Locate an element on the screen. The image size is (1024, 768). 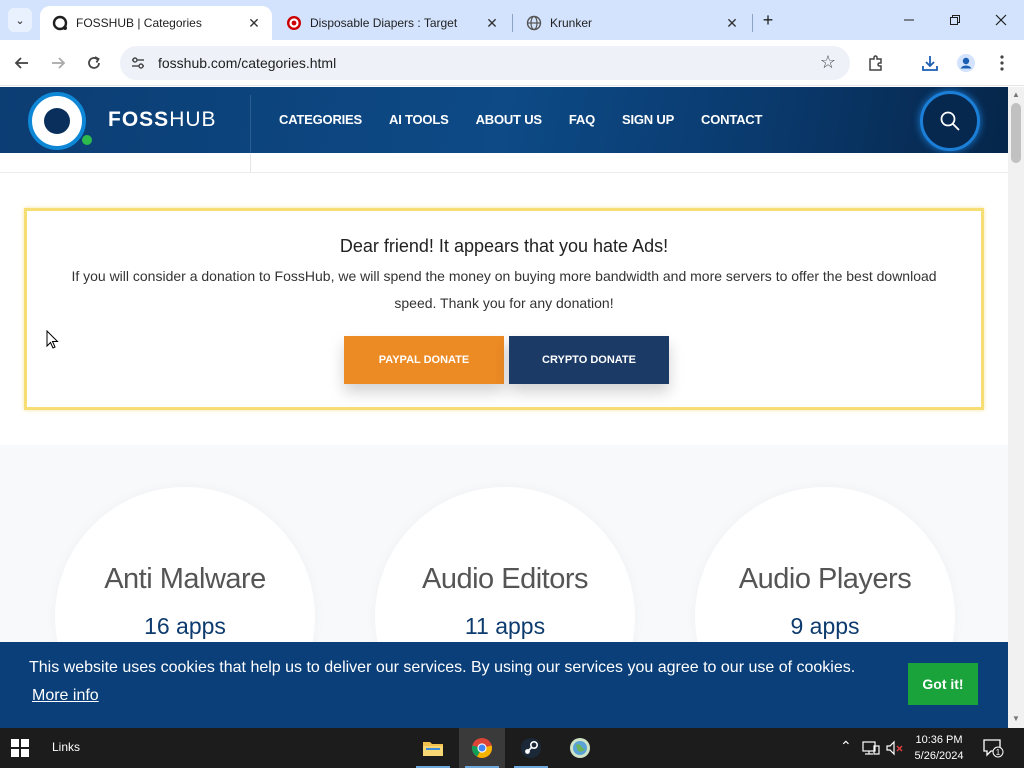
chrome-icon is located at coordinates (482, 748).